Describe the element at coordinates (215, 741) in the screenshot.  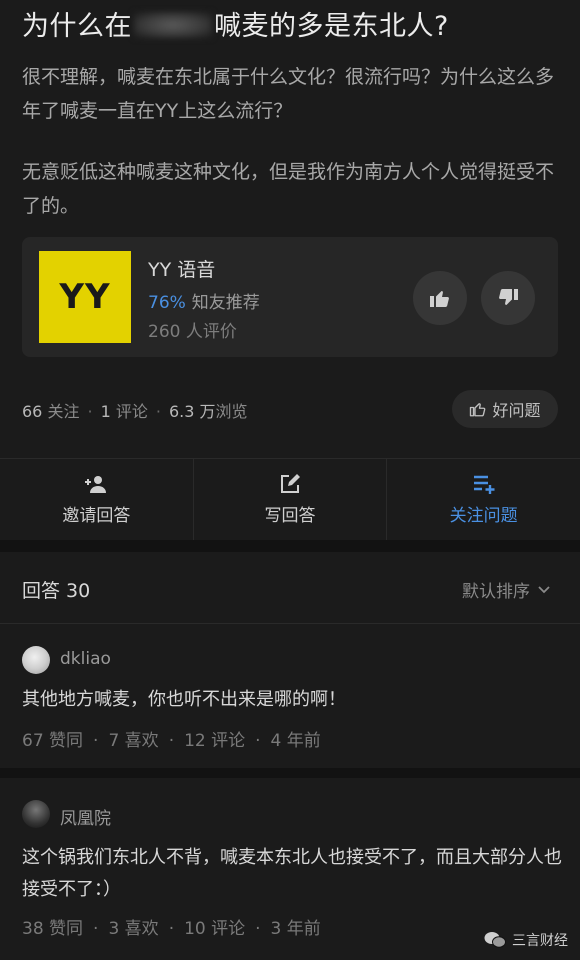
I see `answer-comments: 12 评论` at that location.